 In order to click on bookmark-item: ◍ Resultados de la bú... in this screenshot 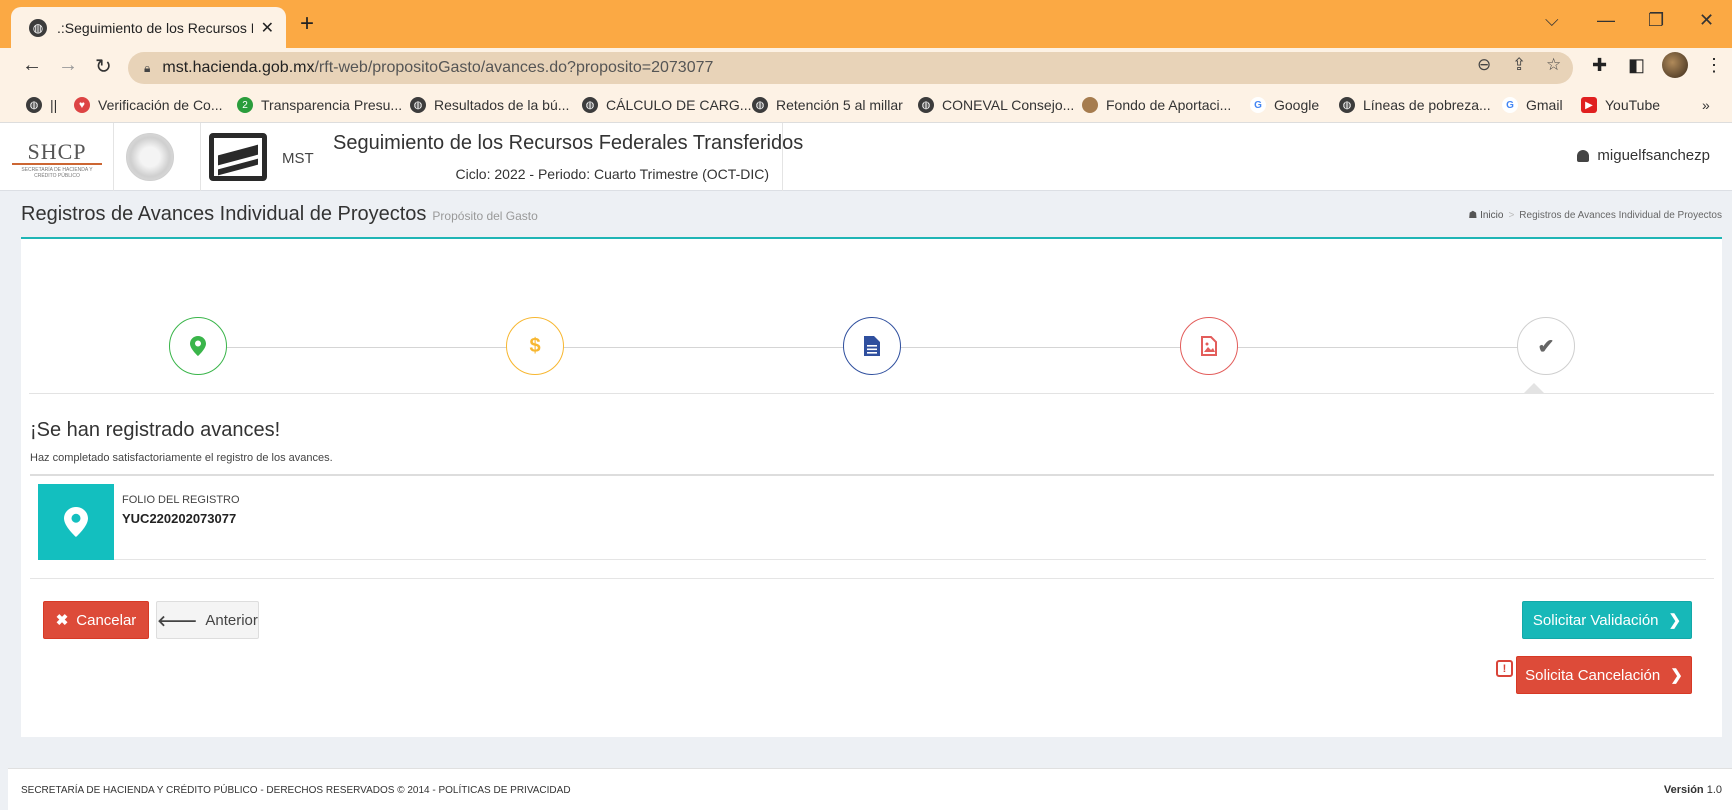, I will do `click(489, 105)`.